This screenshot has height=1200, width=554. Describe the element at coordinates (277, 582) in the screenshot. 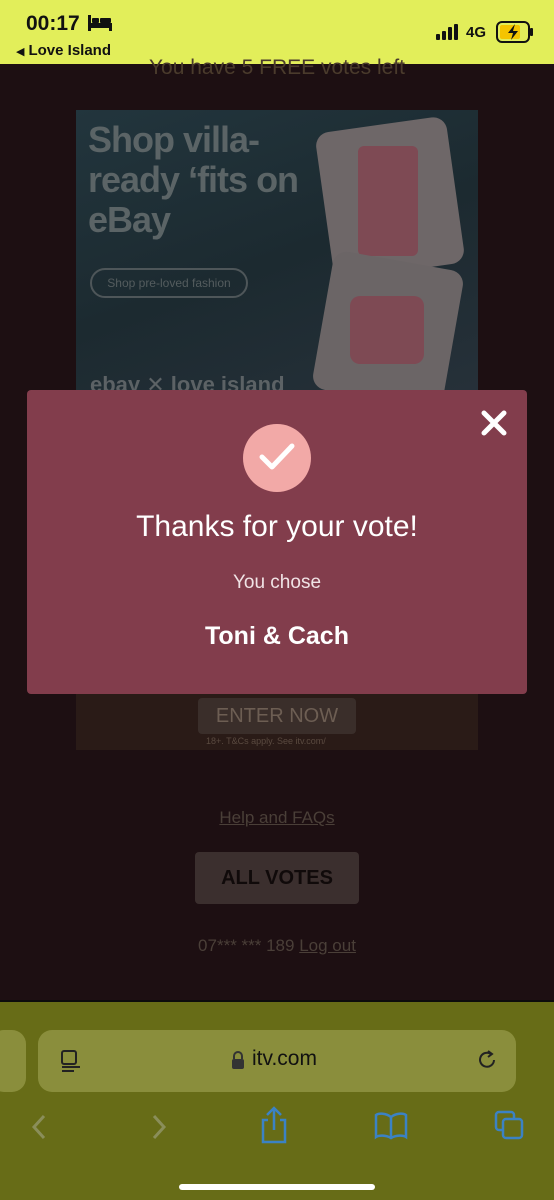

I see `modal-subtitle: You chose` at that location.